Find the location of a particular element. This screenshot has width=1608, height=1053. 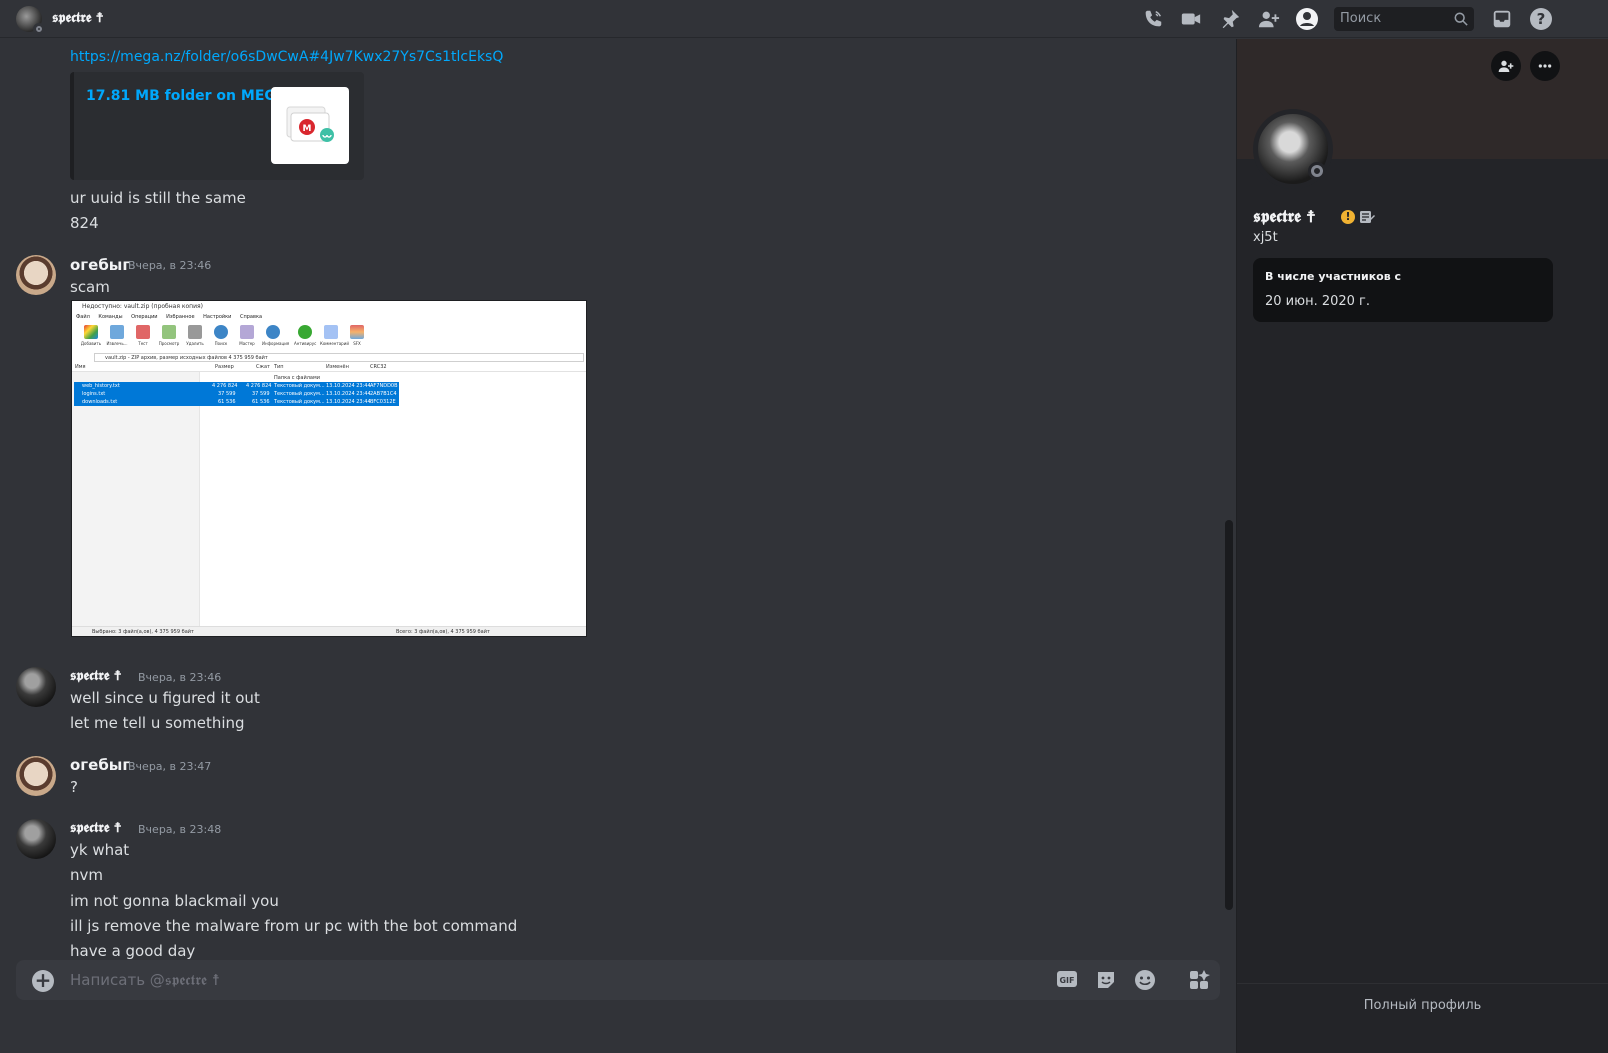

full-profile-button: Полный профиль is located at coordinates (1422, 1005).